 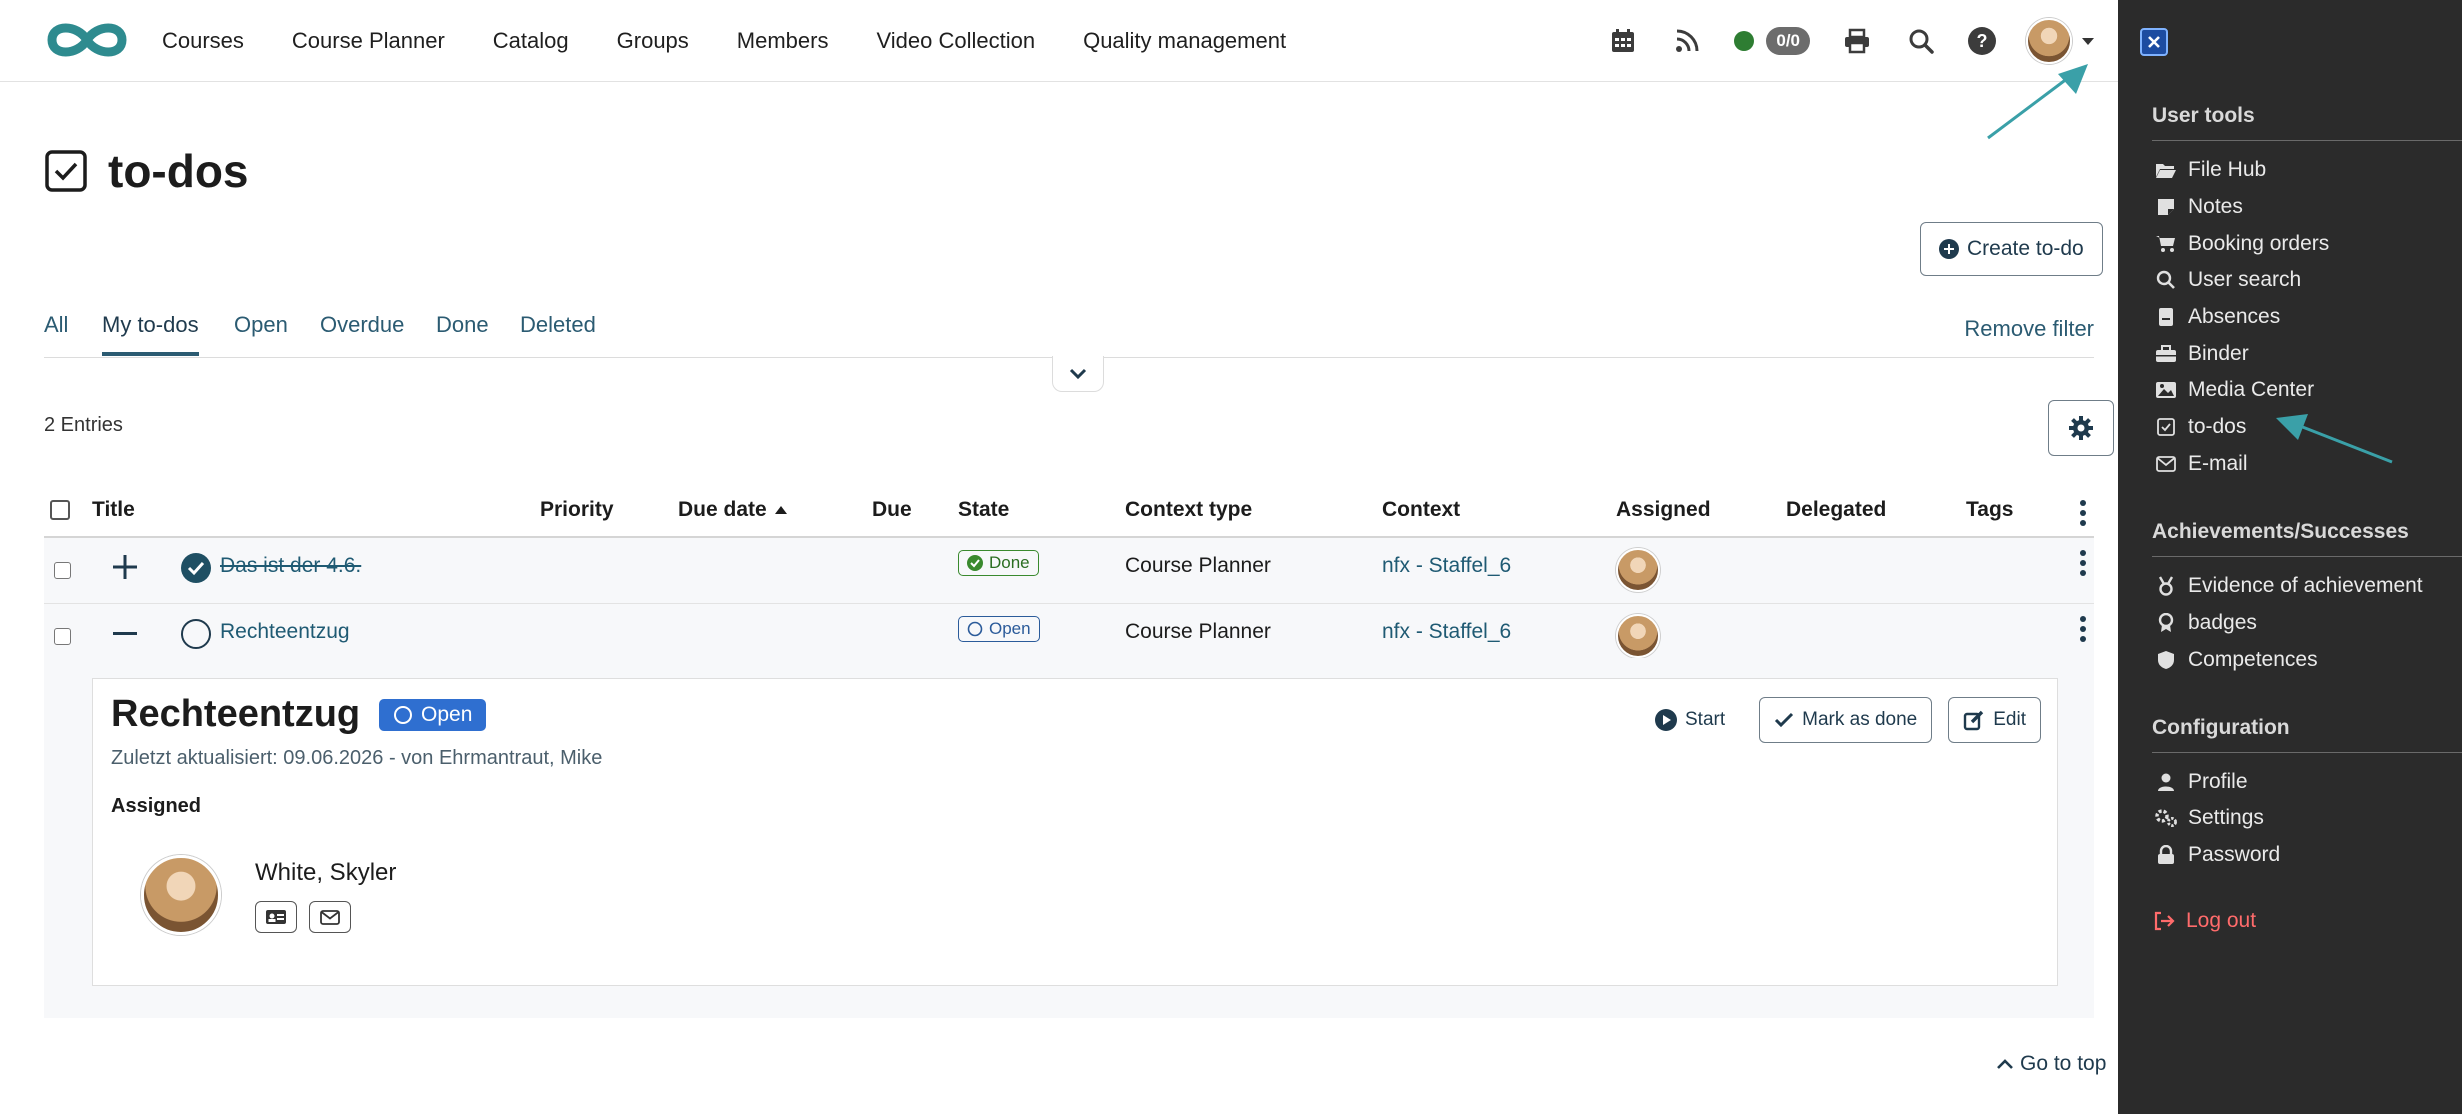 What do you see at coordinates (722, 509) in the screenshot?
I see `column-due-date-label: Due date` at bounding box center [722, 509].